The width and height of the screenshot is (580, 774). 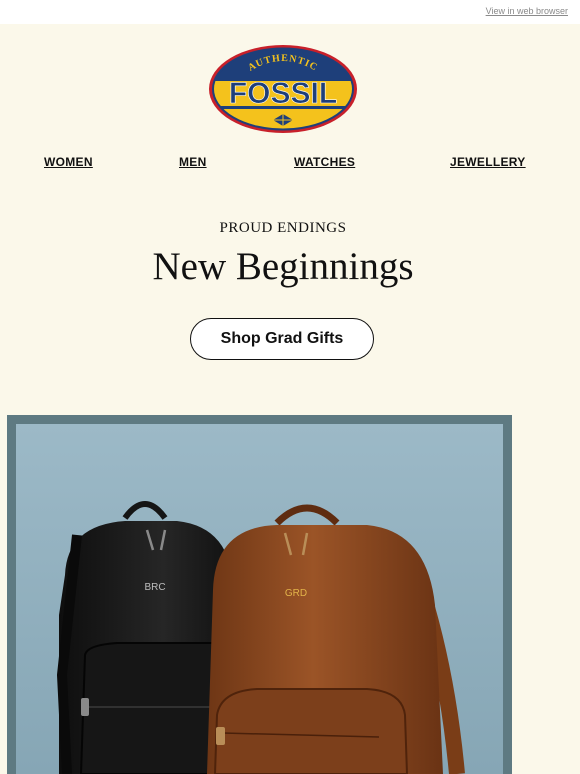 What do you see at coordinates (282, 339) in the screenshot?
I see `shop-grad-gifts-button: Shop Grad Gifts` at bounding box center [282, 339].